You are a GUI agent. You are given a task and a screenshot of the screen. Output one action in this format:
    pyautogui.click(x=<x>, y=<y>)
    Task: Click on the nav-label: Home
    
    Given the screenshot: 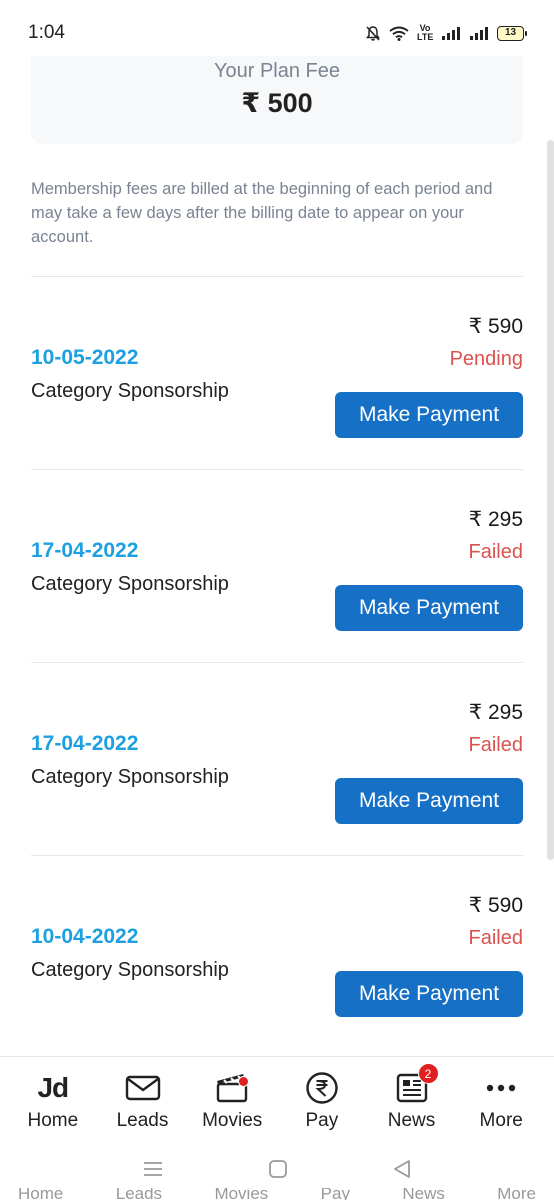 What is the action you would take?
    pyautogui.click(x=53, y=1120)
    